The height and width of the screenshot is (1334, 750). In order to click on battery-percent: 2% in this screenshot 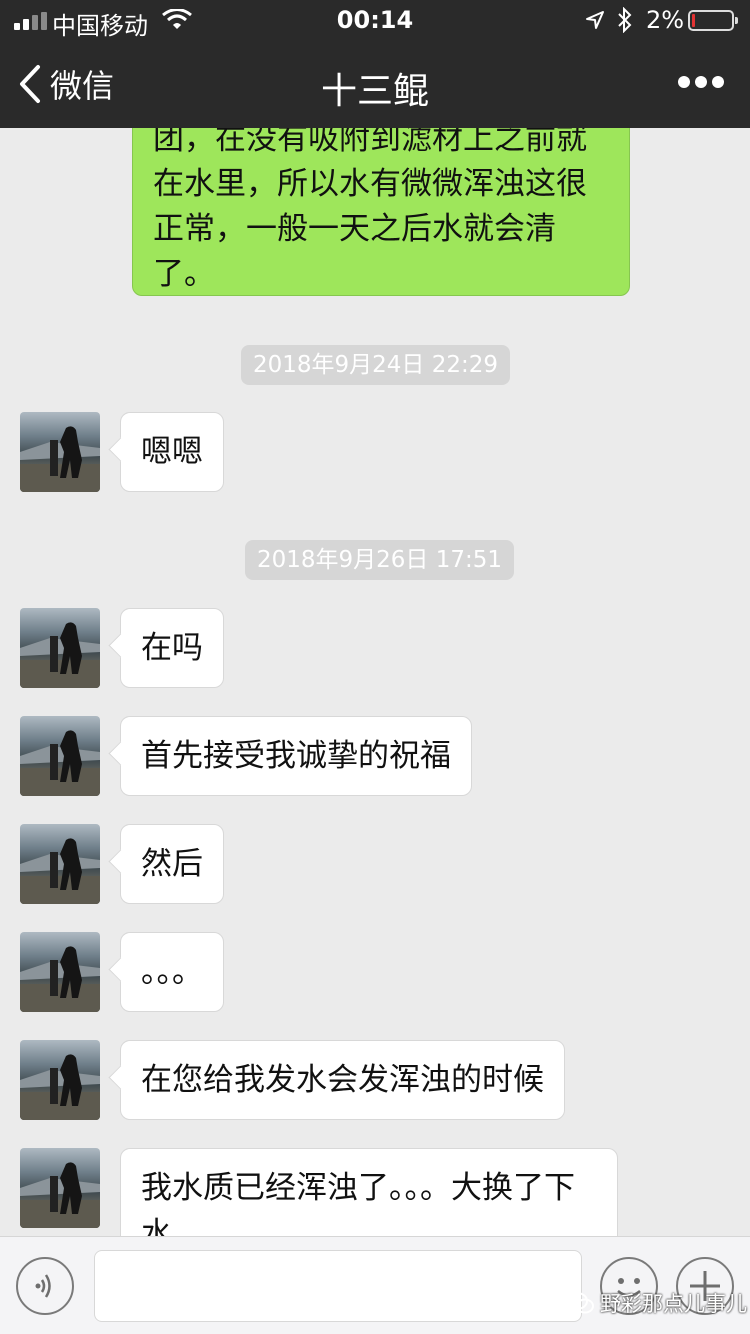, I will do `click(665, 20)`.